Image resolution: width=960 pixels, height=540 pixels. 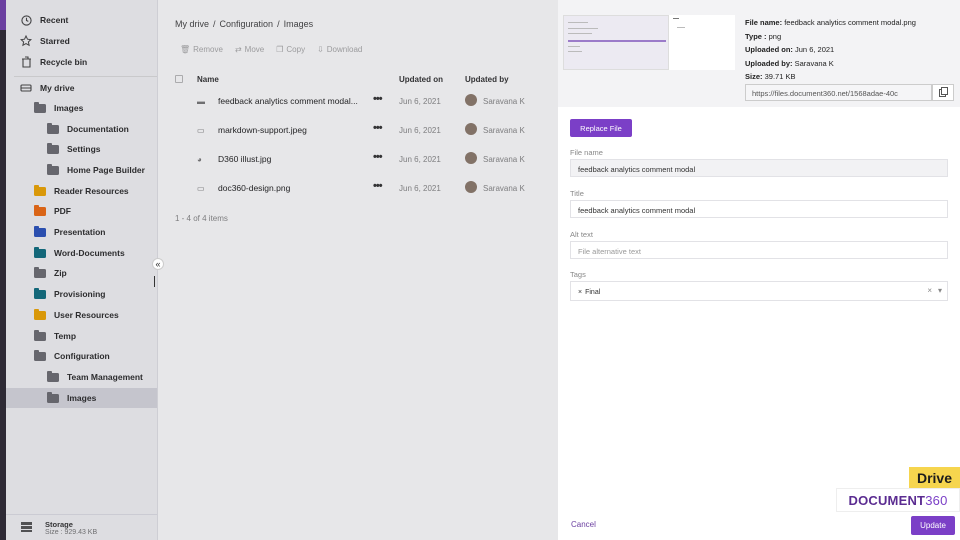 What do you see at coordinates (929, 290) in the screenshot?
I see `clear-tags-icon: ×` at bounding box center [929, 290].